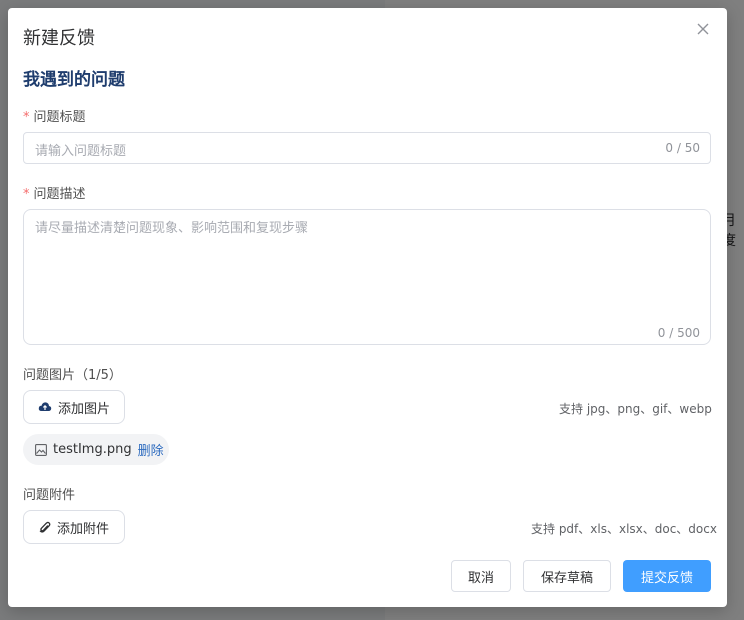 The width and height of the screenshot is (744, 620). Describe the element at coordinates (45, 527) in the screenshot. I see `paperclip-icon` at that location.